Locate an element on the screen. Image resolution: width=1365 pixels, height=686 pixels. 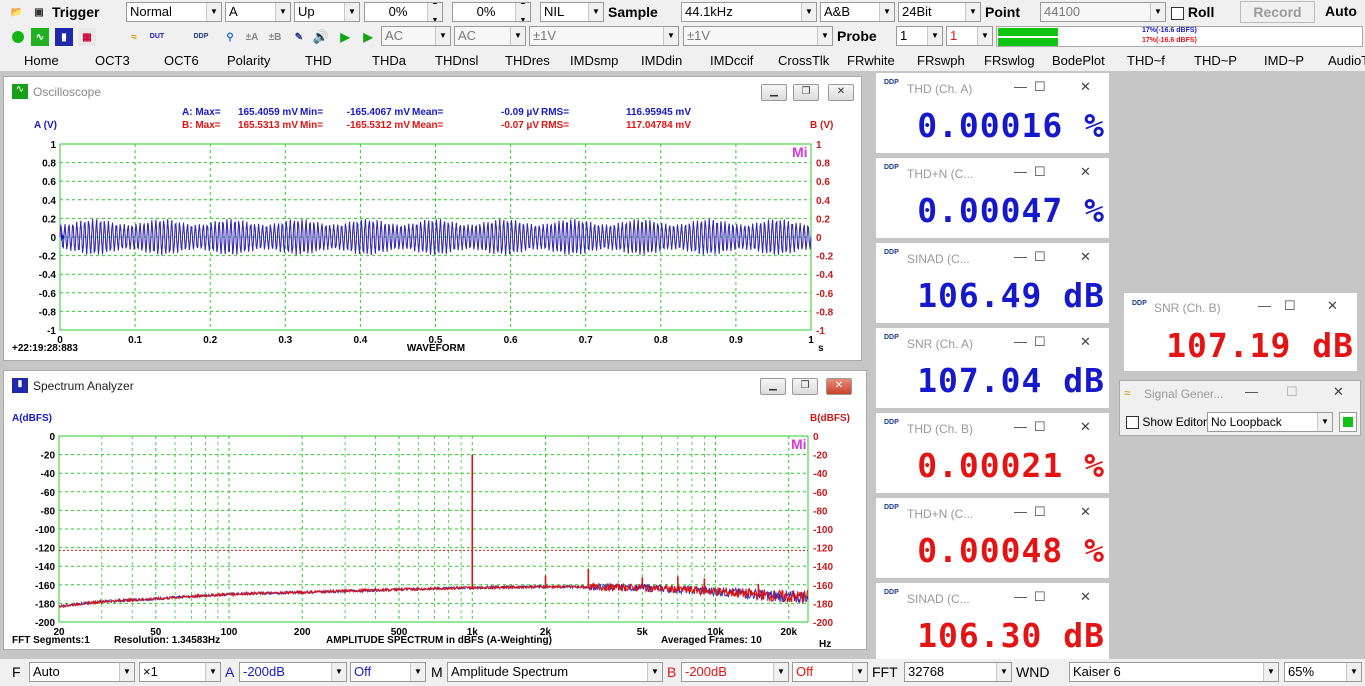
tab-oct6: OCT6 is located at coordinates (181, 61).